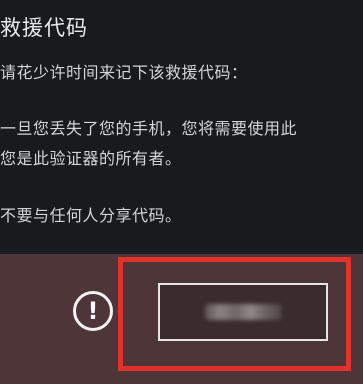  What do you see at coordinates (91, 215) in the screenshot?
I see `no-share-text: 不要与任何人分享代码。` at bounding box center [91, 215].